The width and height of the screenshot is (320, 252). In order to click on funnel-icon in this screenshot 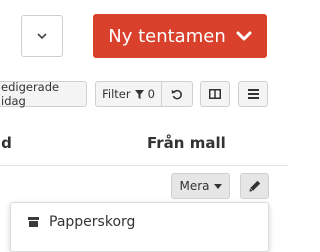, I will do `click(139, 94)`.